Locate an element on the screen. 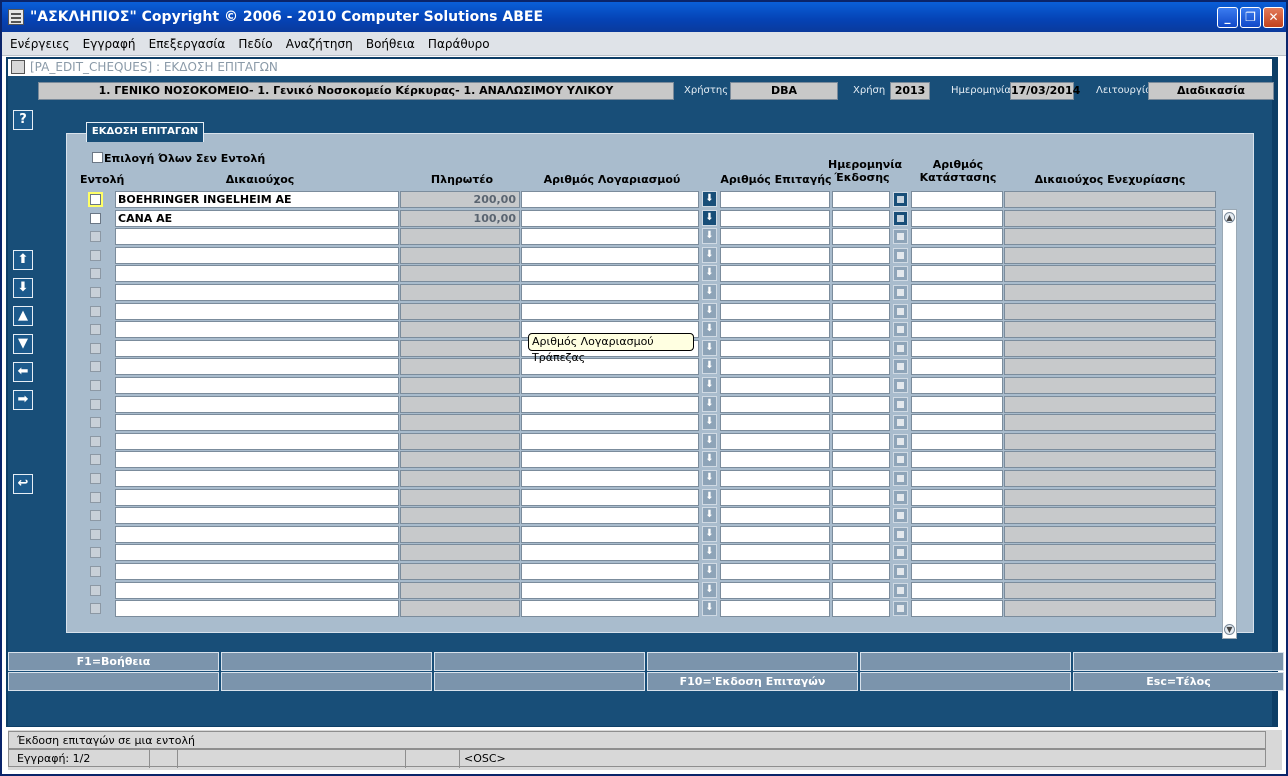 Image resolution: width=1288 pixels, height=776 pixels. close-button: ✕ is located at coordinates (1273, 17).